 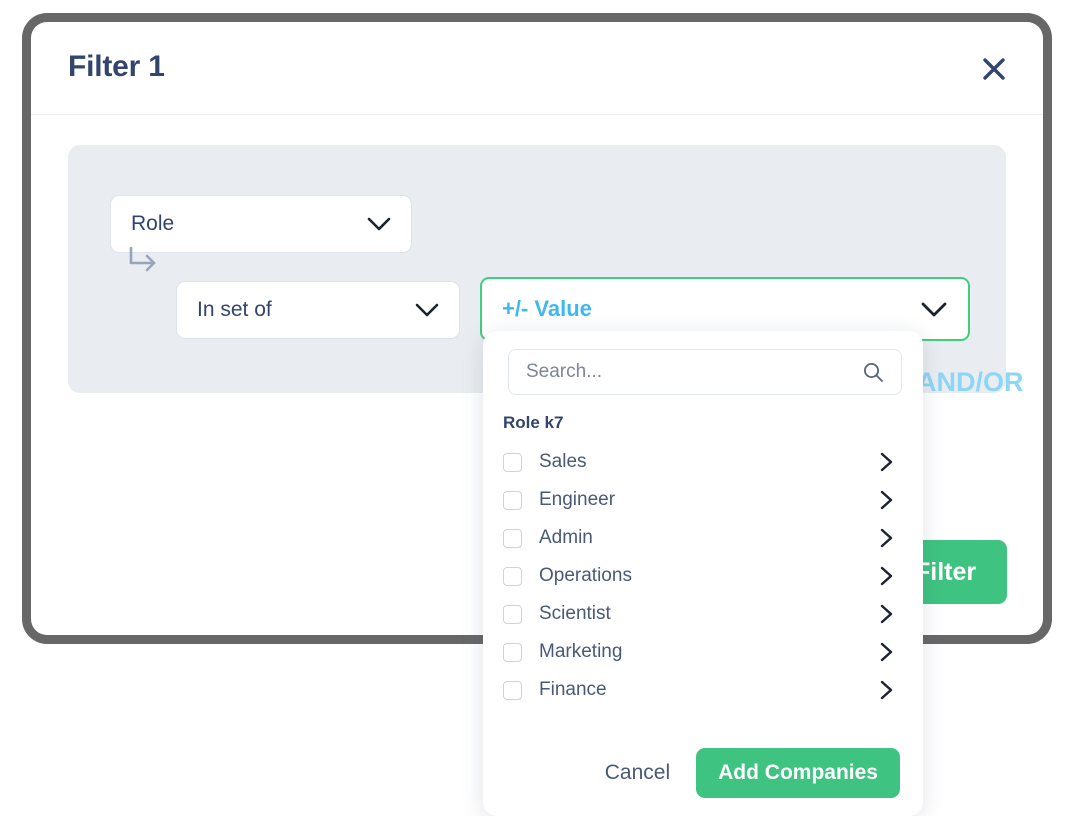 I want to click on add-companies-button: Add Companies, so click(x=798, y=773).